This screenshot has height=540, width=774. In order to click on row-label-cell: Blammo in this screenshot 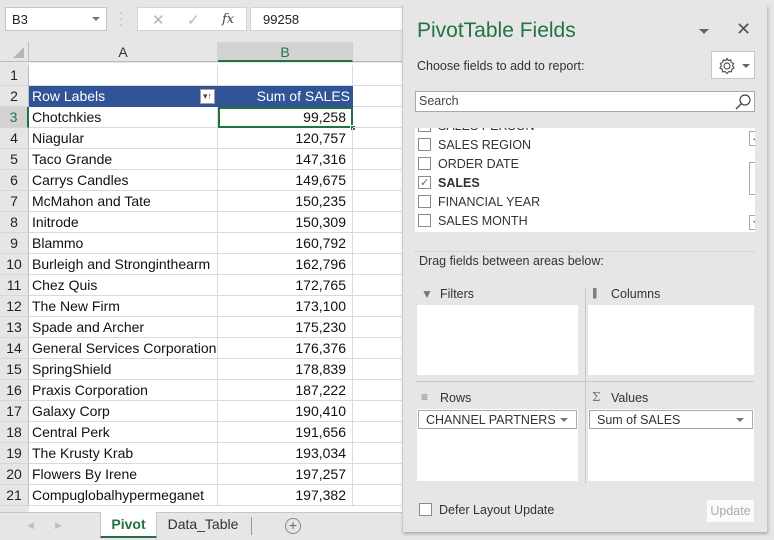, I will do `click(123, 243)`.